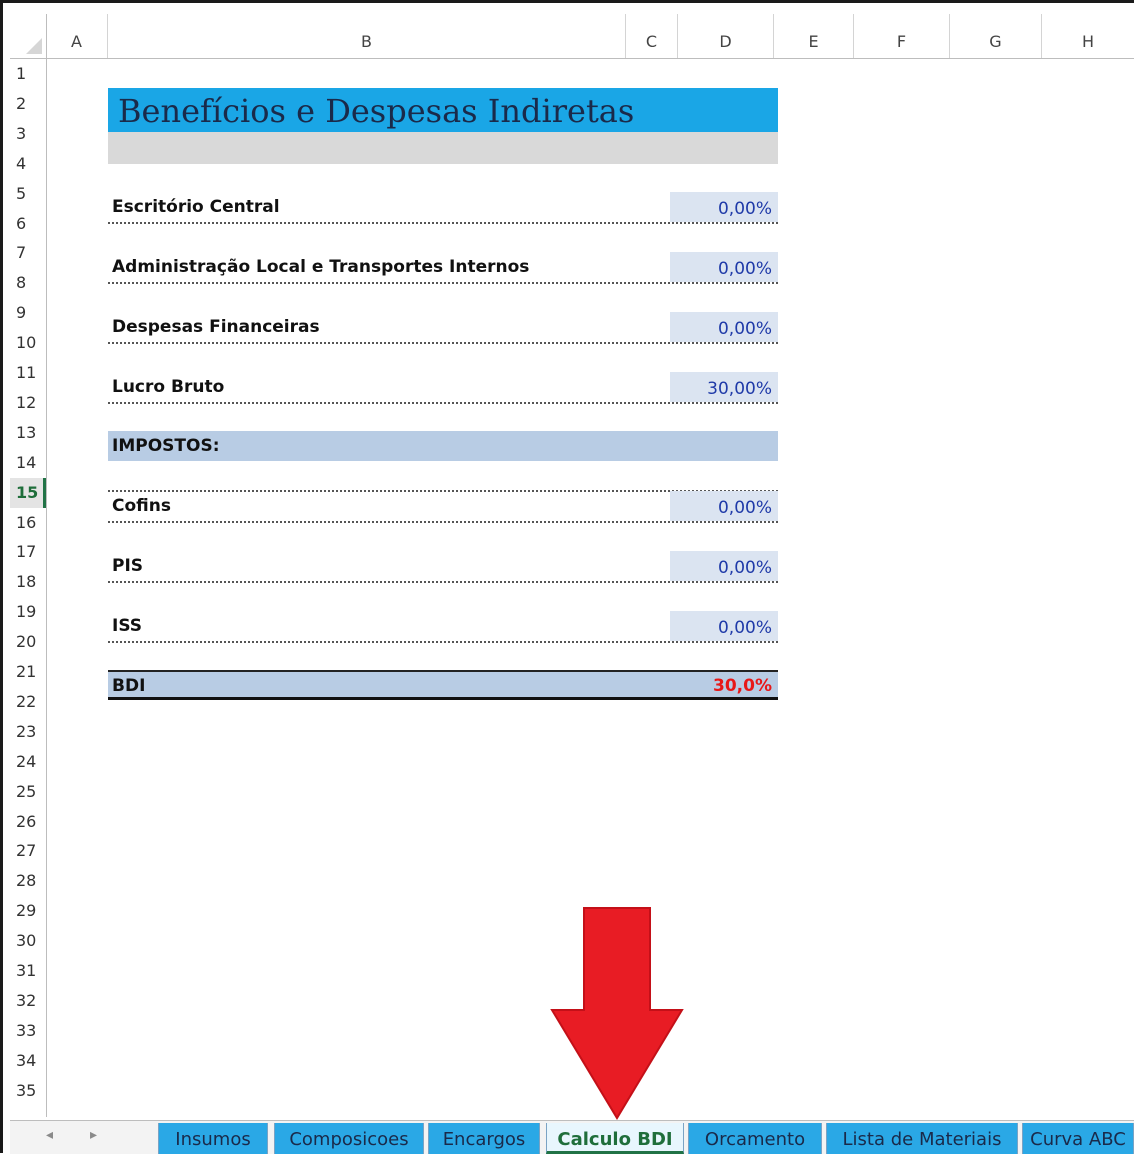 The image size is (1134, 1157). I want to click on row-header-30: 30, so click(28, 941).